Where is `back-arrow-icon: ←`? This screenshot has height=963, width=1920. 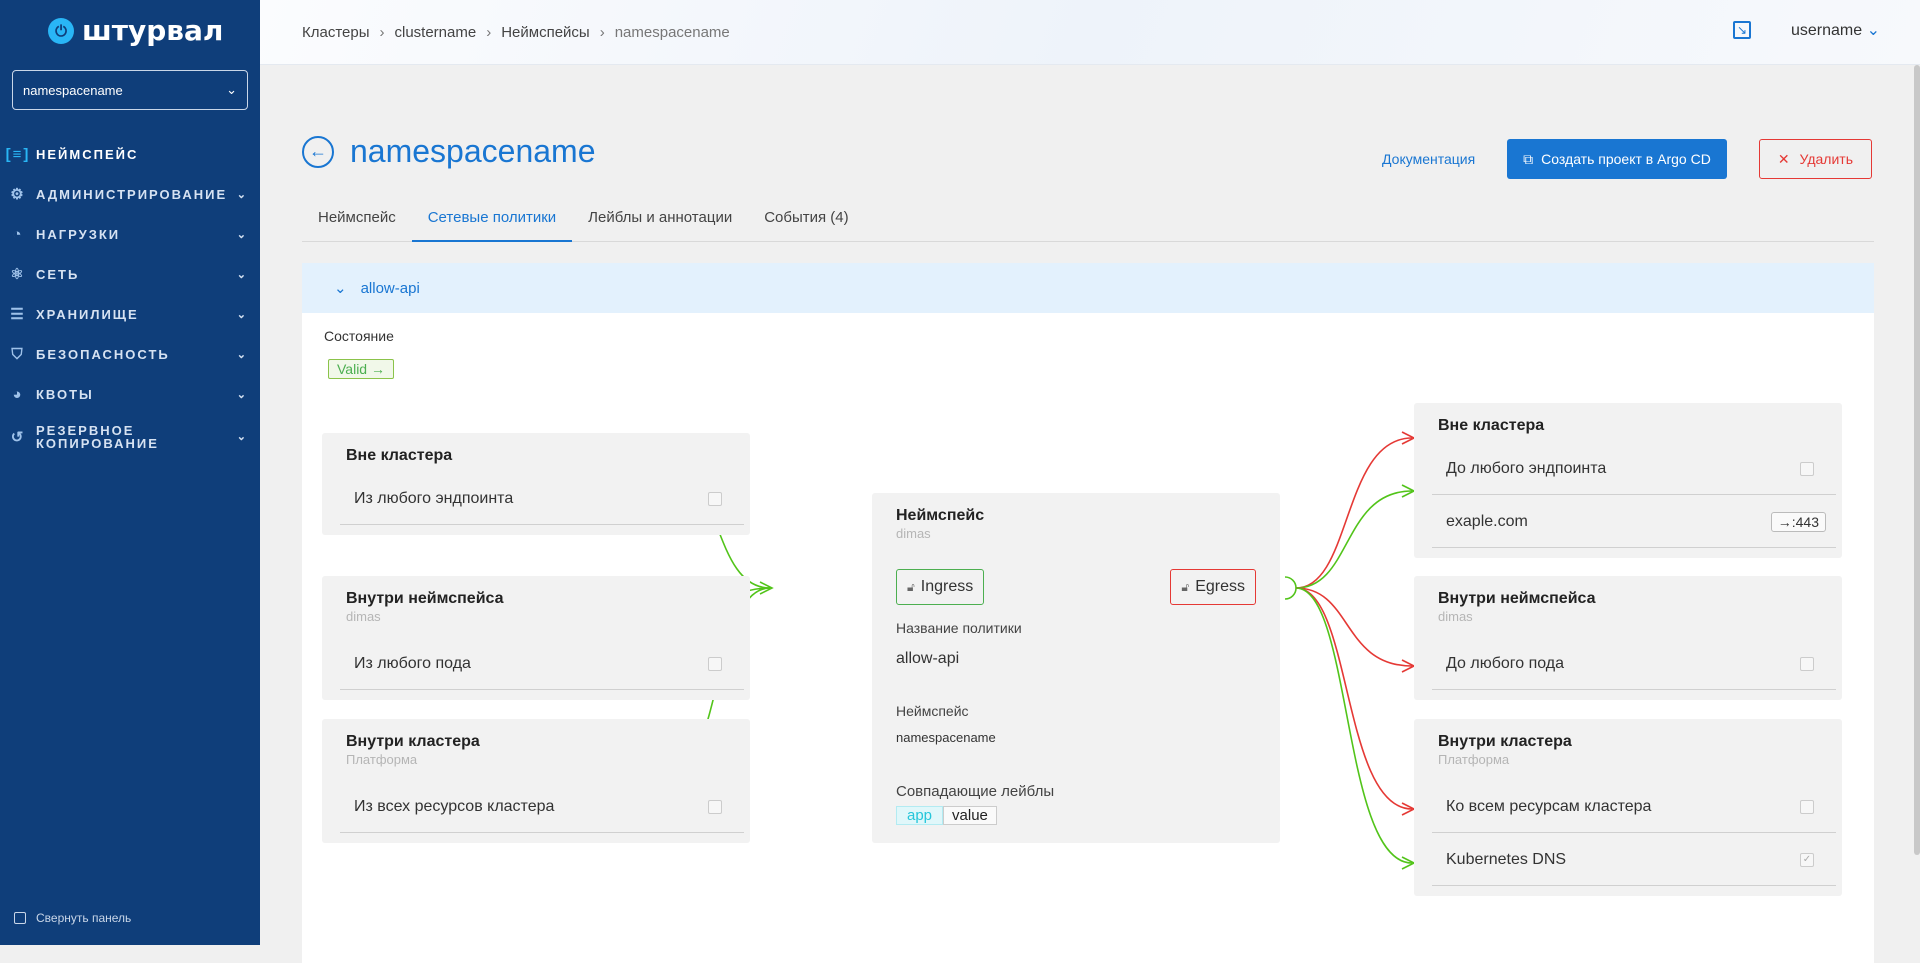
back-arrow-icon: ← is located at coordinates (318, 151).